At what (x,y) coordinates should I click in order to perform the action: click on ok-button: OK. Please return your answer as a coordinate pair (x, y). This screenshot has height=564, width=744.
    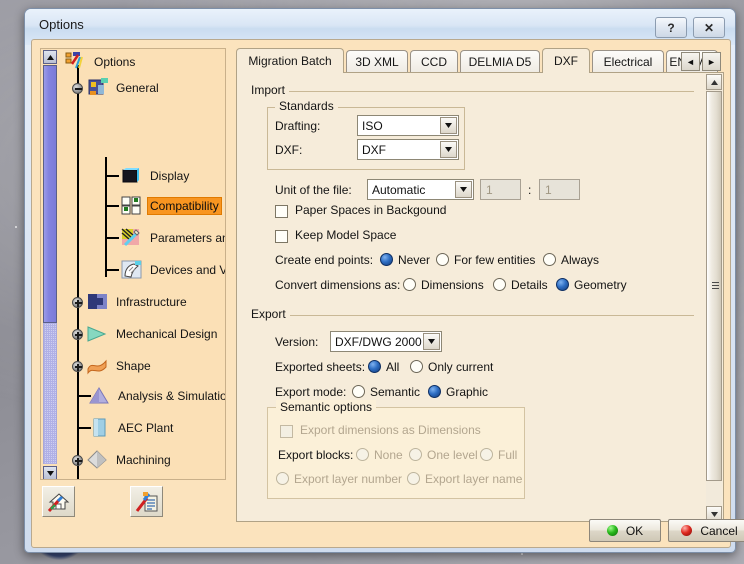
    Looking at the image, I should click on (625, 530).